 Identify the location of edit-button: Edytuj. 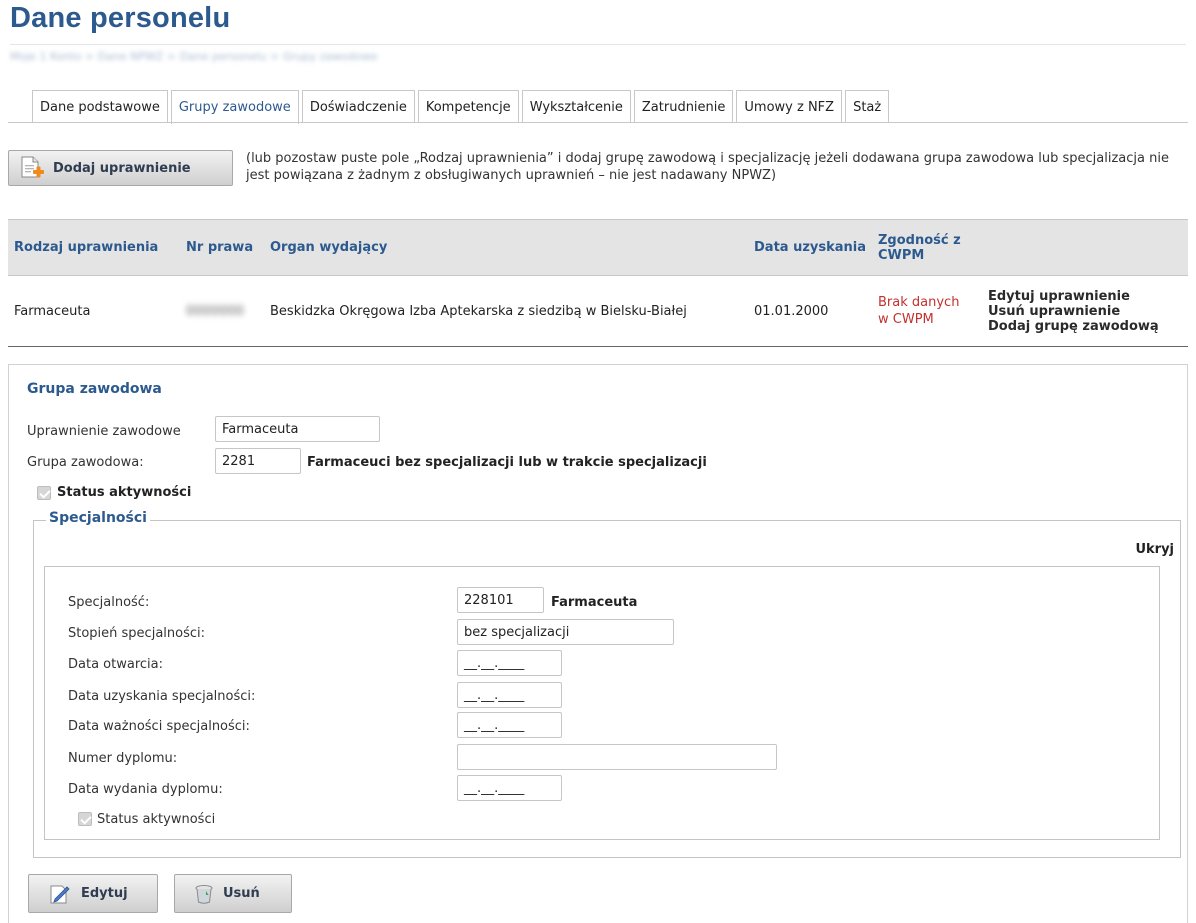
(93, 893).